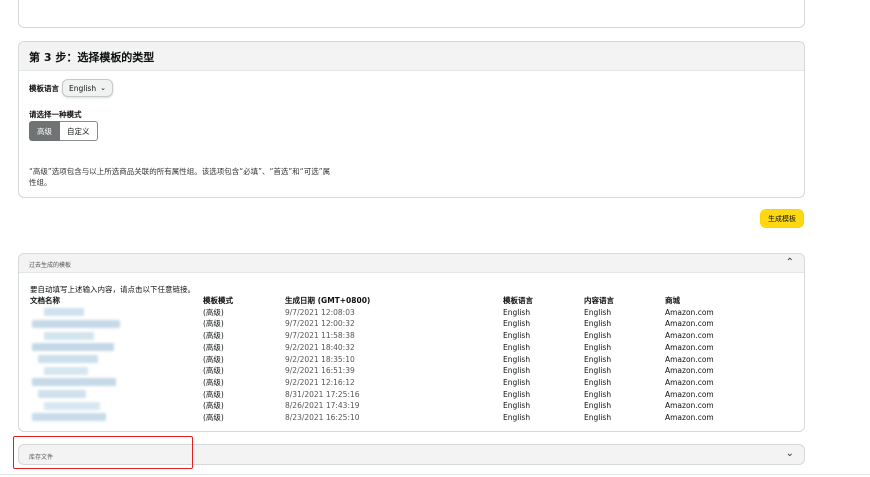 This screenshot has width=870, height=477. Describe the element at coordinates (790, 262) in the screenshot. I see `chevron-up-icon: ⌃` at that location.